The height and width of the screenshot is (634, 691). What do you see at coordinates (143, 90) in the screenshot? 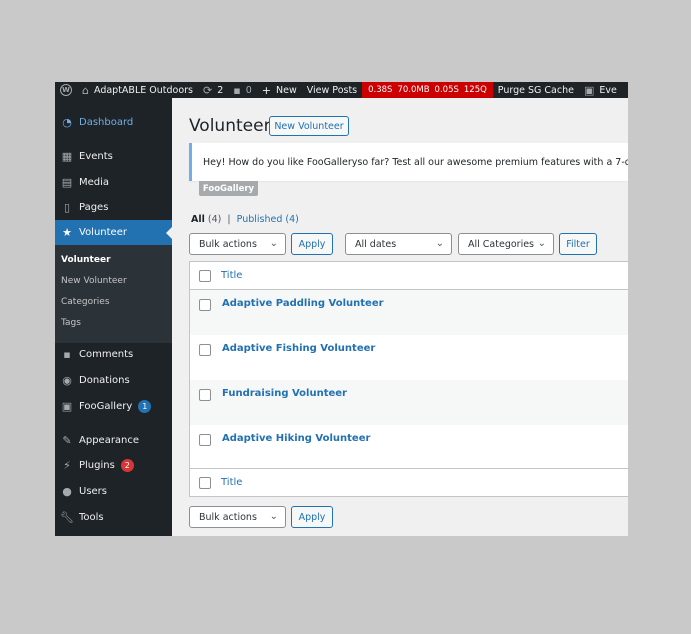
I see `site-name: AdaptABLE Outdoors` at bounding box center [143, 90].